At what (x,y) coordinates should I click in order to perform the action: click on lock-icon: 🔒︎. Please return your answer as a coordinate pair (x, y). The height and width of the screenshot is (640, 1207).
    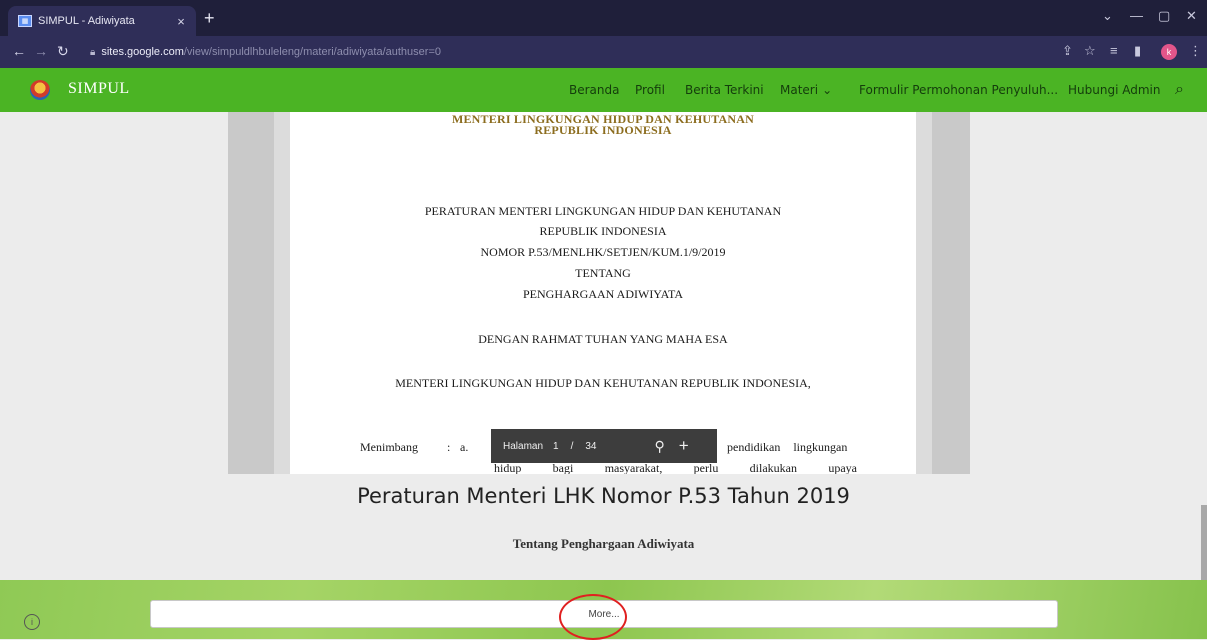
    Looking at the image, I should click on (93, 52).